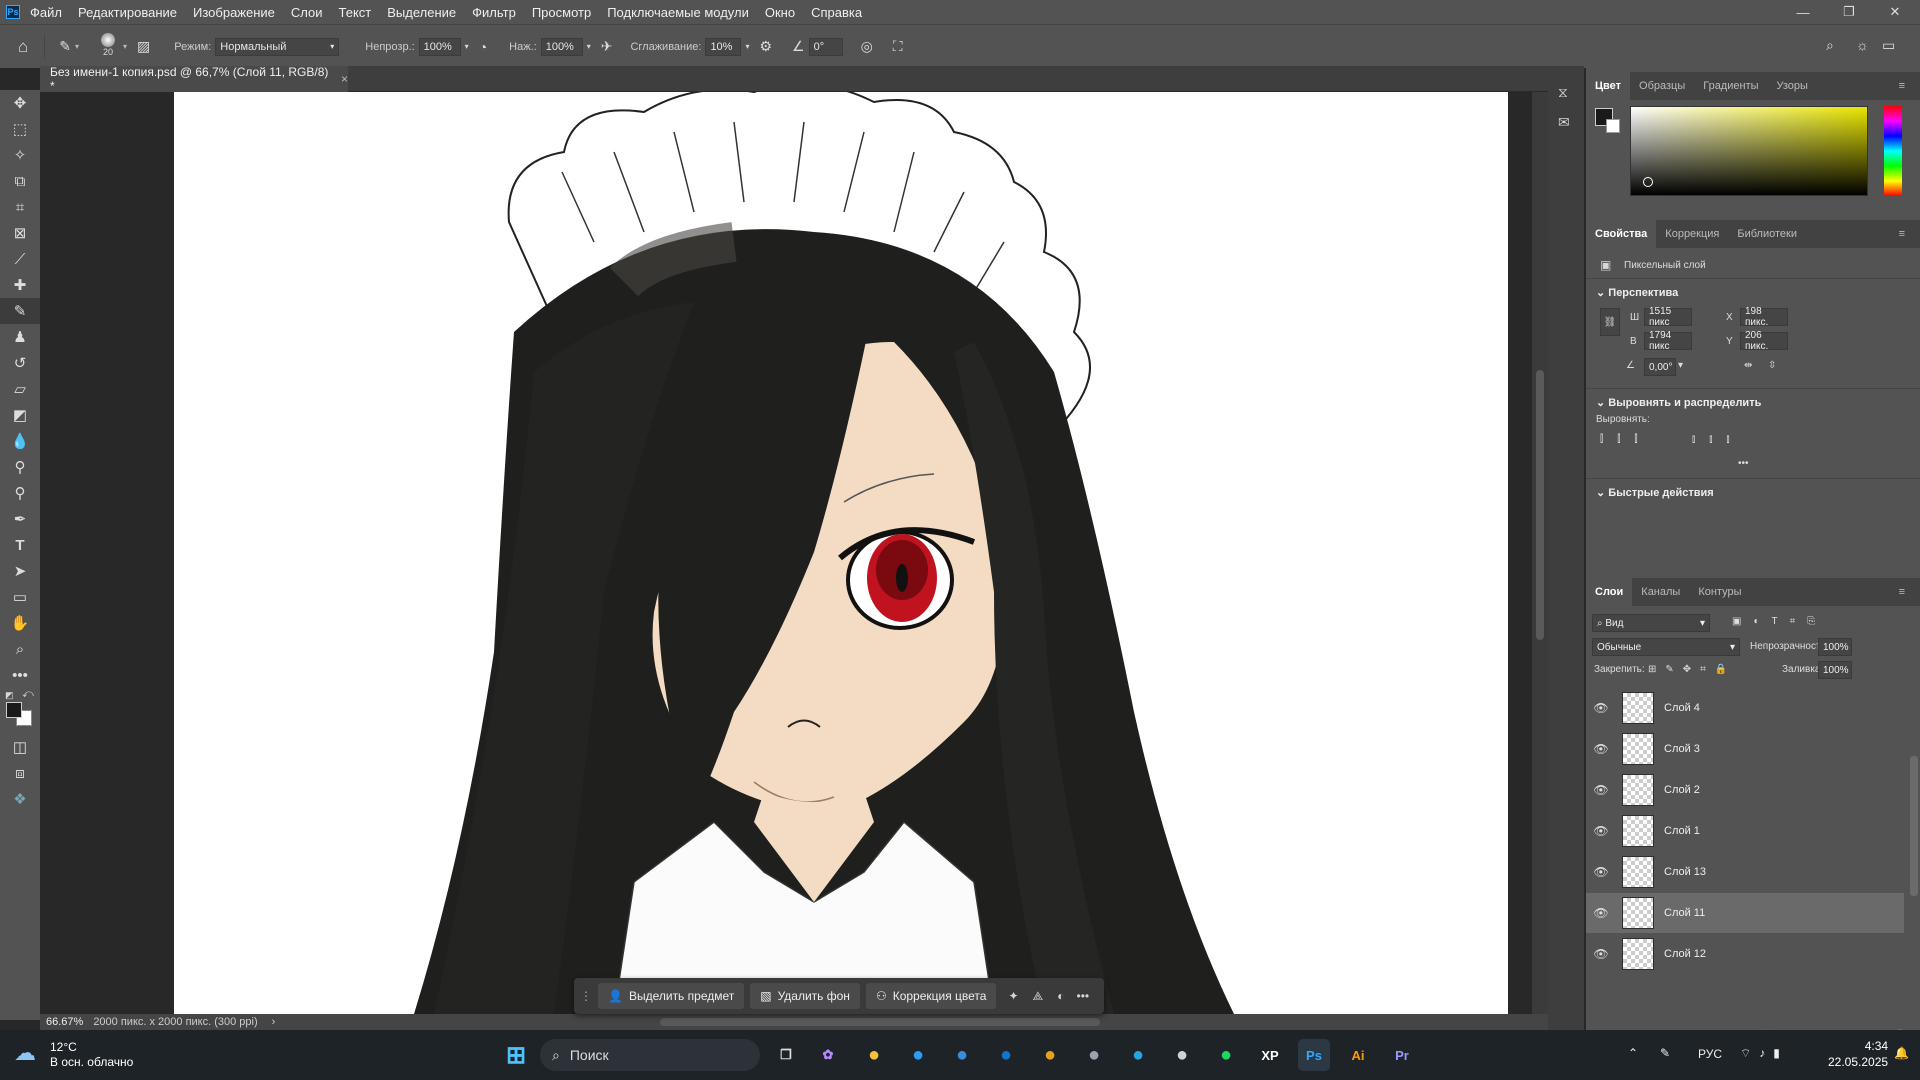 The height and width of the screenshot is (1080, 1920). What do you see at coordinates (1094, 1055) in the screenshot?
I see `steam-alt-icon: ●` at bounding box center [1094, 1055].